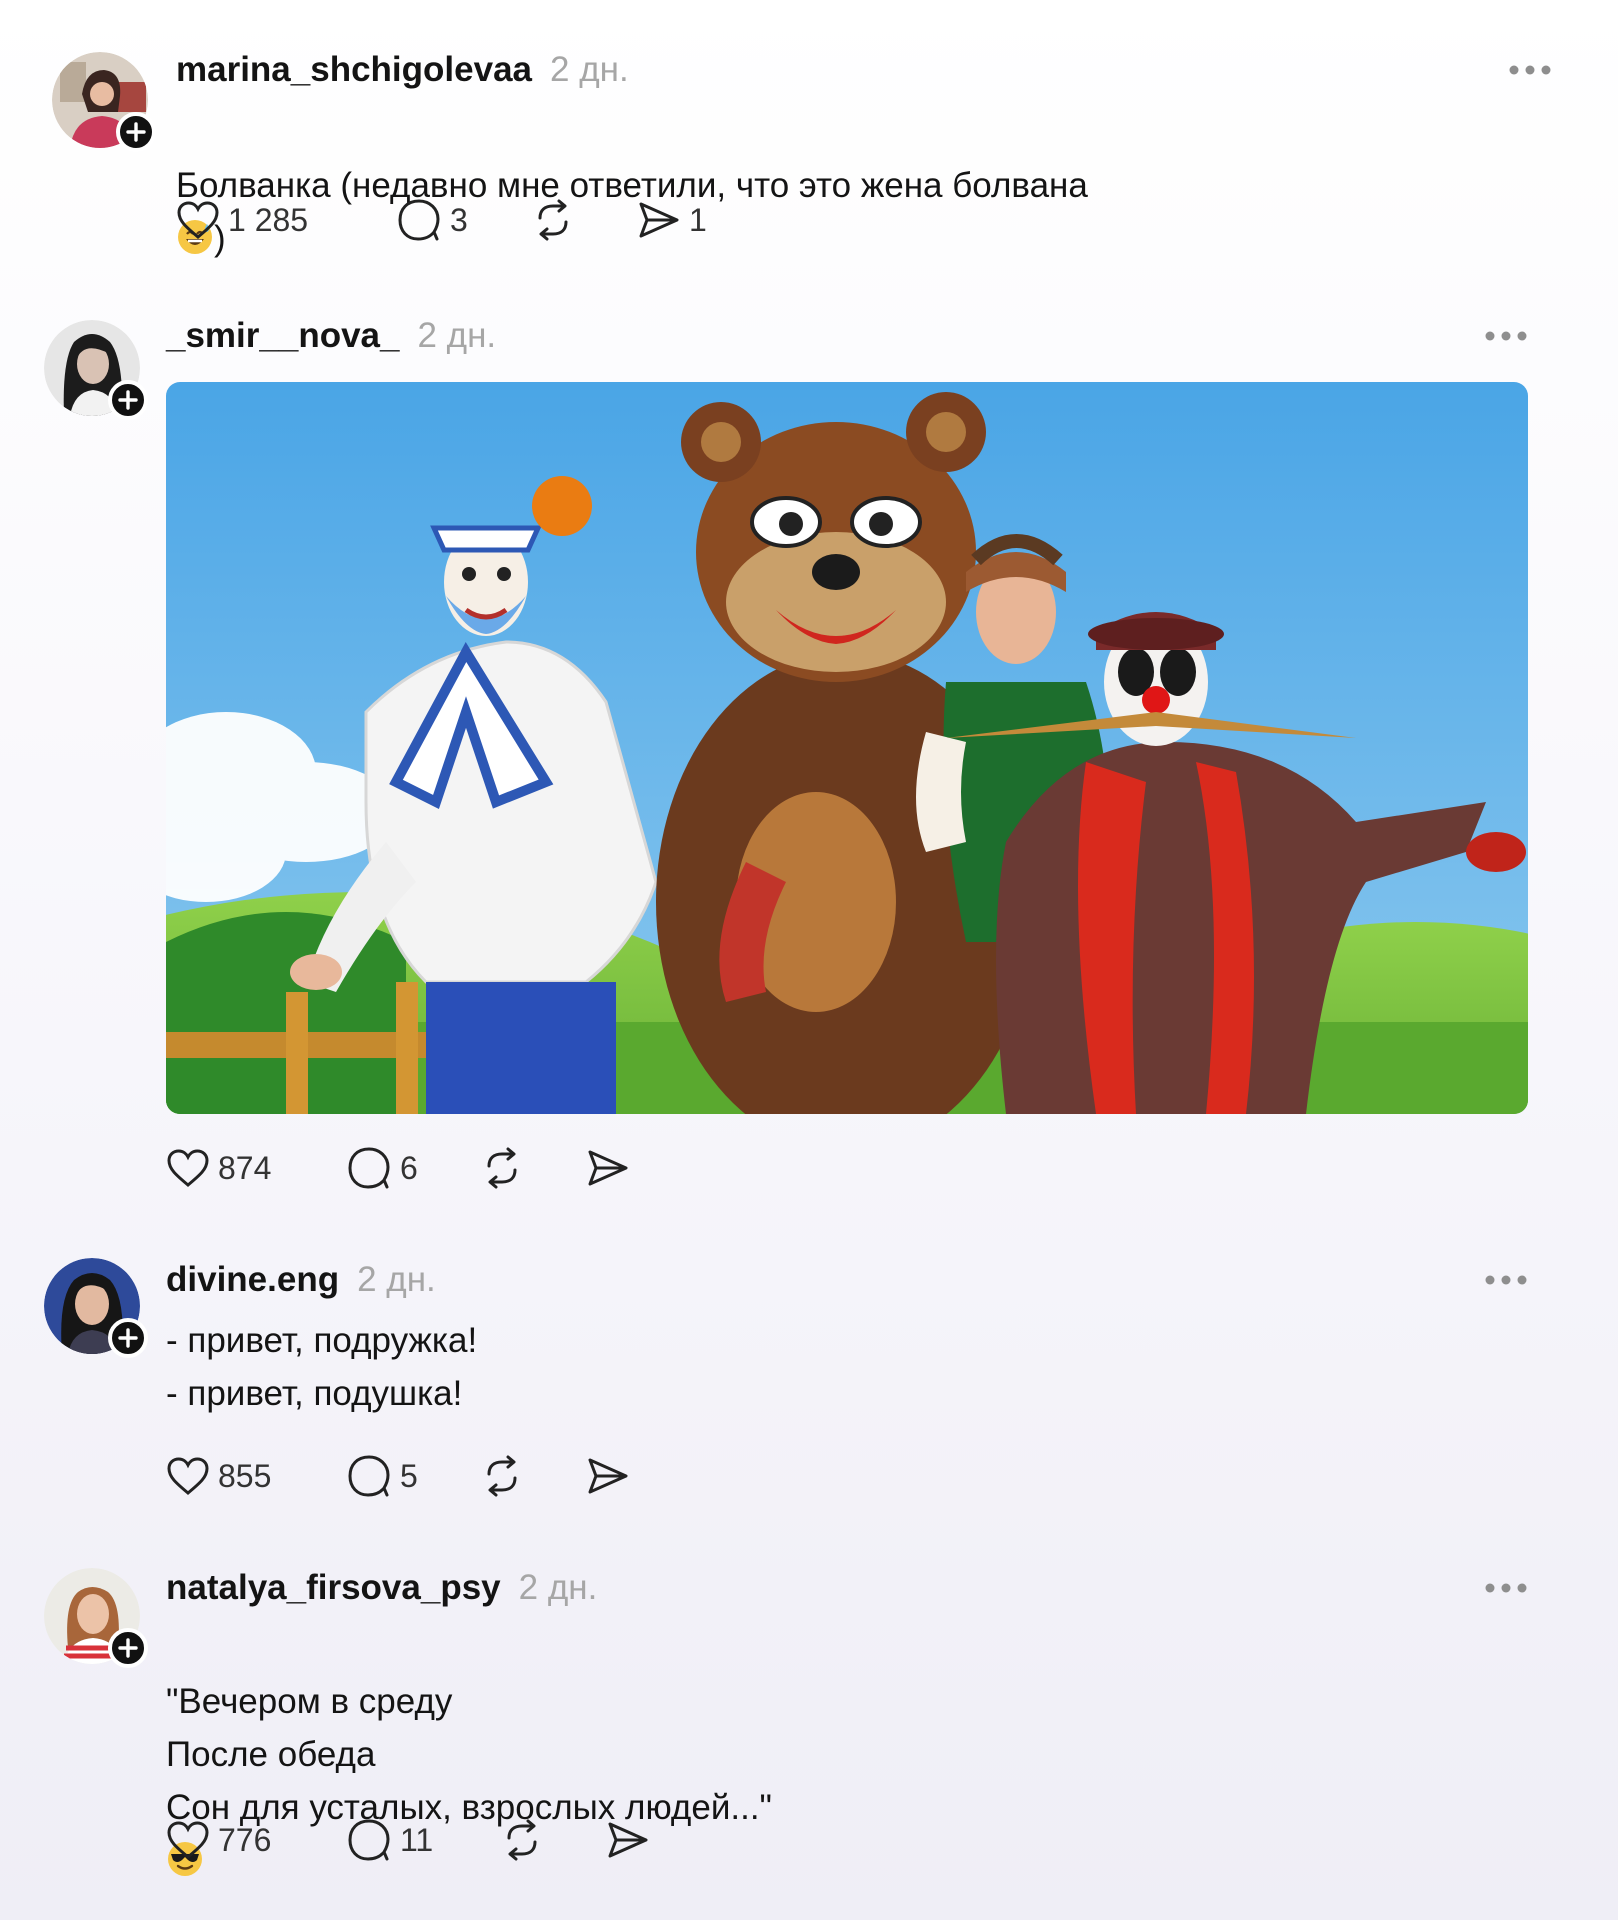 Image resolution: width=1618 pixels, height=1920 pixels. I want to click on comment-button: 11, so click(423, 1840).